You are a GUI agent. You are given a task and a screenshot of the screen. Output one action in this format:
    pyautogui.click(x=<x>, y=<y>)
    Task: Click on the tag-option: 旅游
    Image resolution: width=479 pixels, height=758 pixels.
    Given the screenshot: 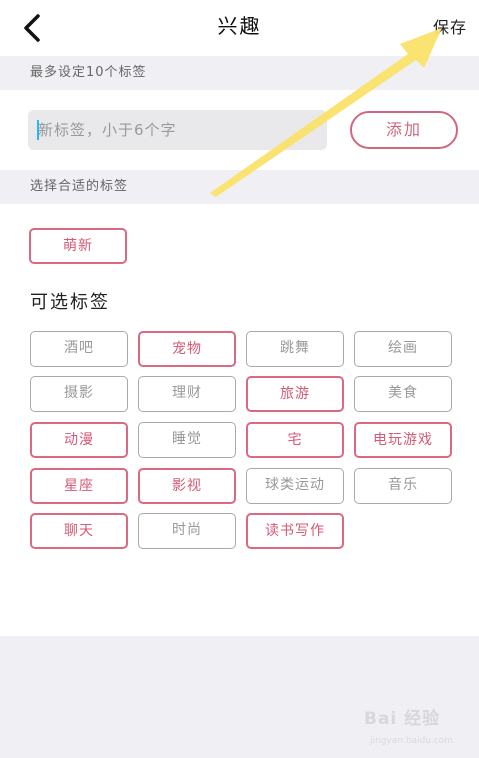 What is the action you would take?
    pyautogui.click(x=295, y=394)
    